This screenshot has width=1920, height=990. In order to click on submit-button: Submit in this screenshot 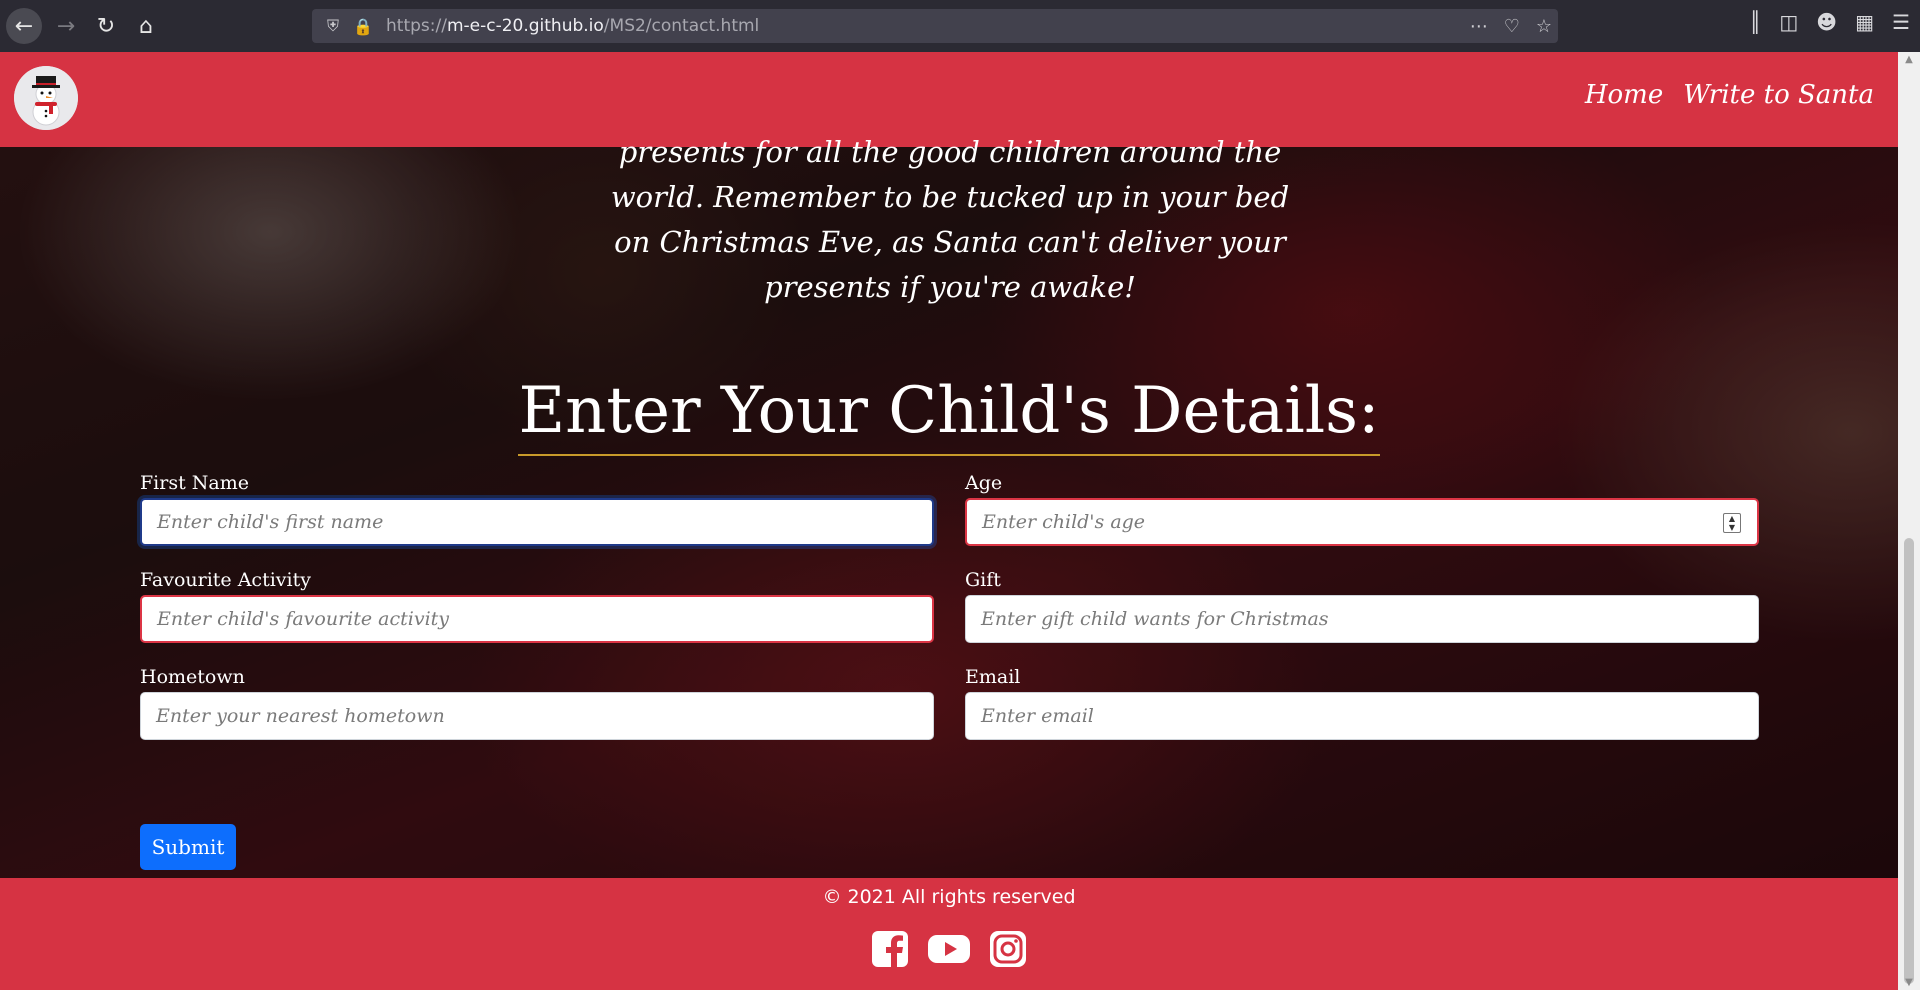, I will do `click(188, 847)`.